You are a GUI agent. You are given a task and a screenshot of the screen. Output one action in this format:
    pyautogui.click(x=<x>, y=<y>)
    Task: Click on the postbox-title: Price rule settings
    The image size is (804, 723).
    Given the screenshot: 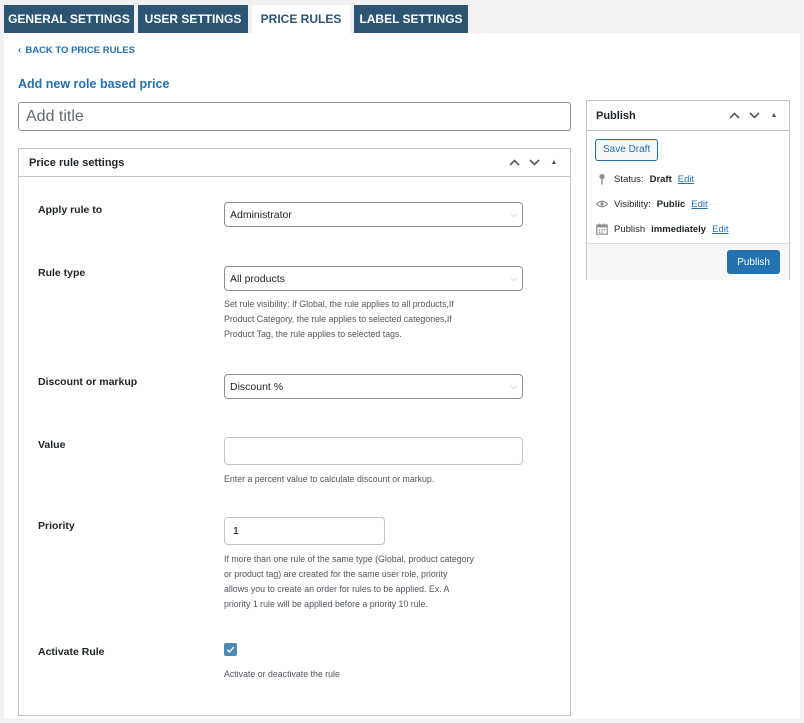 What is the action you would take?
    pyautogui.click(x=77, y=162)
    